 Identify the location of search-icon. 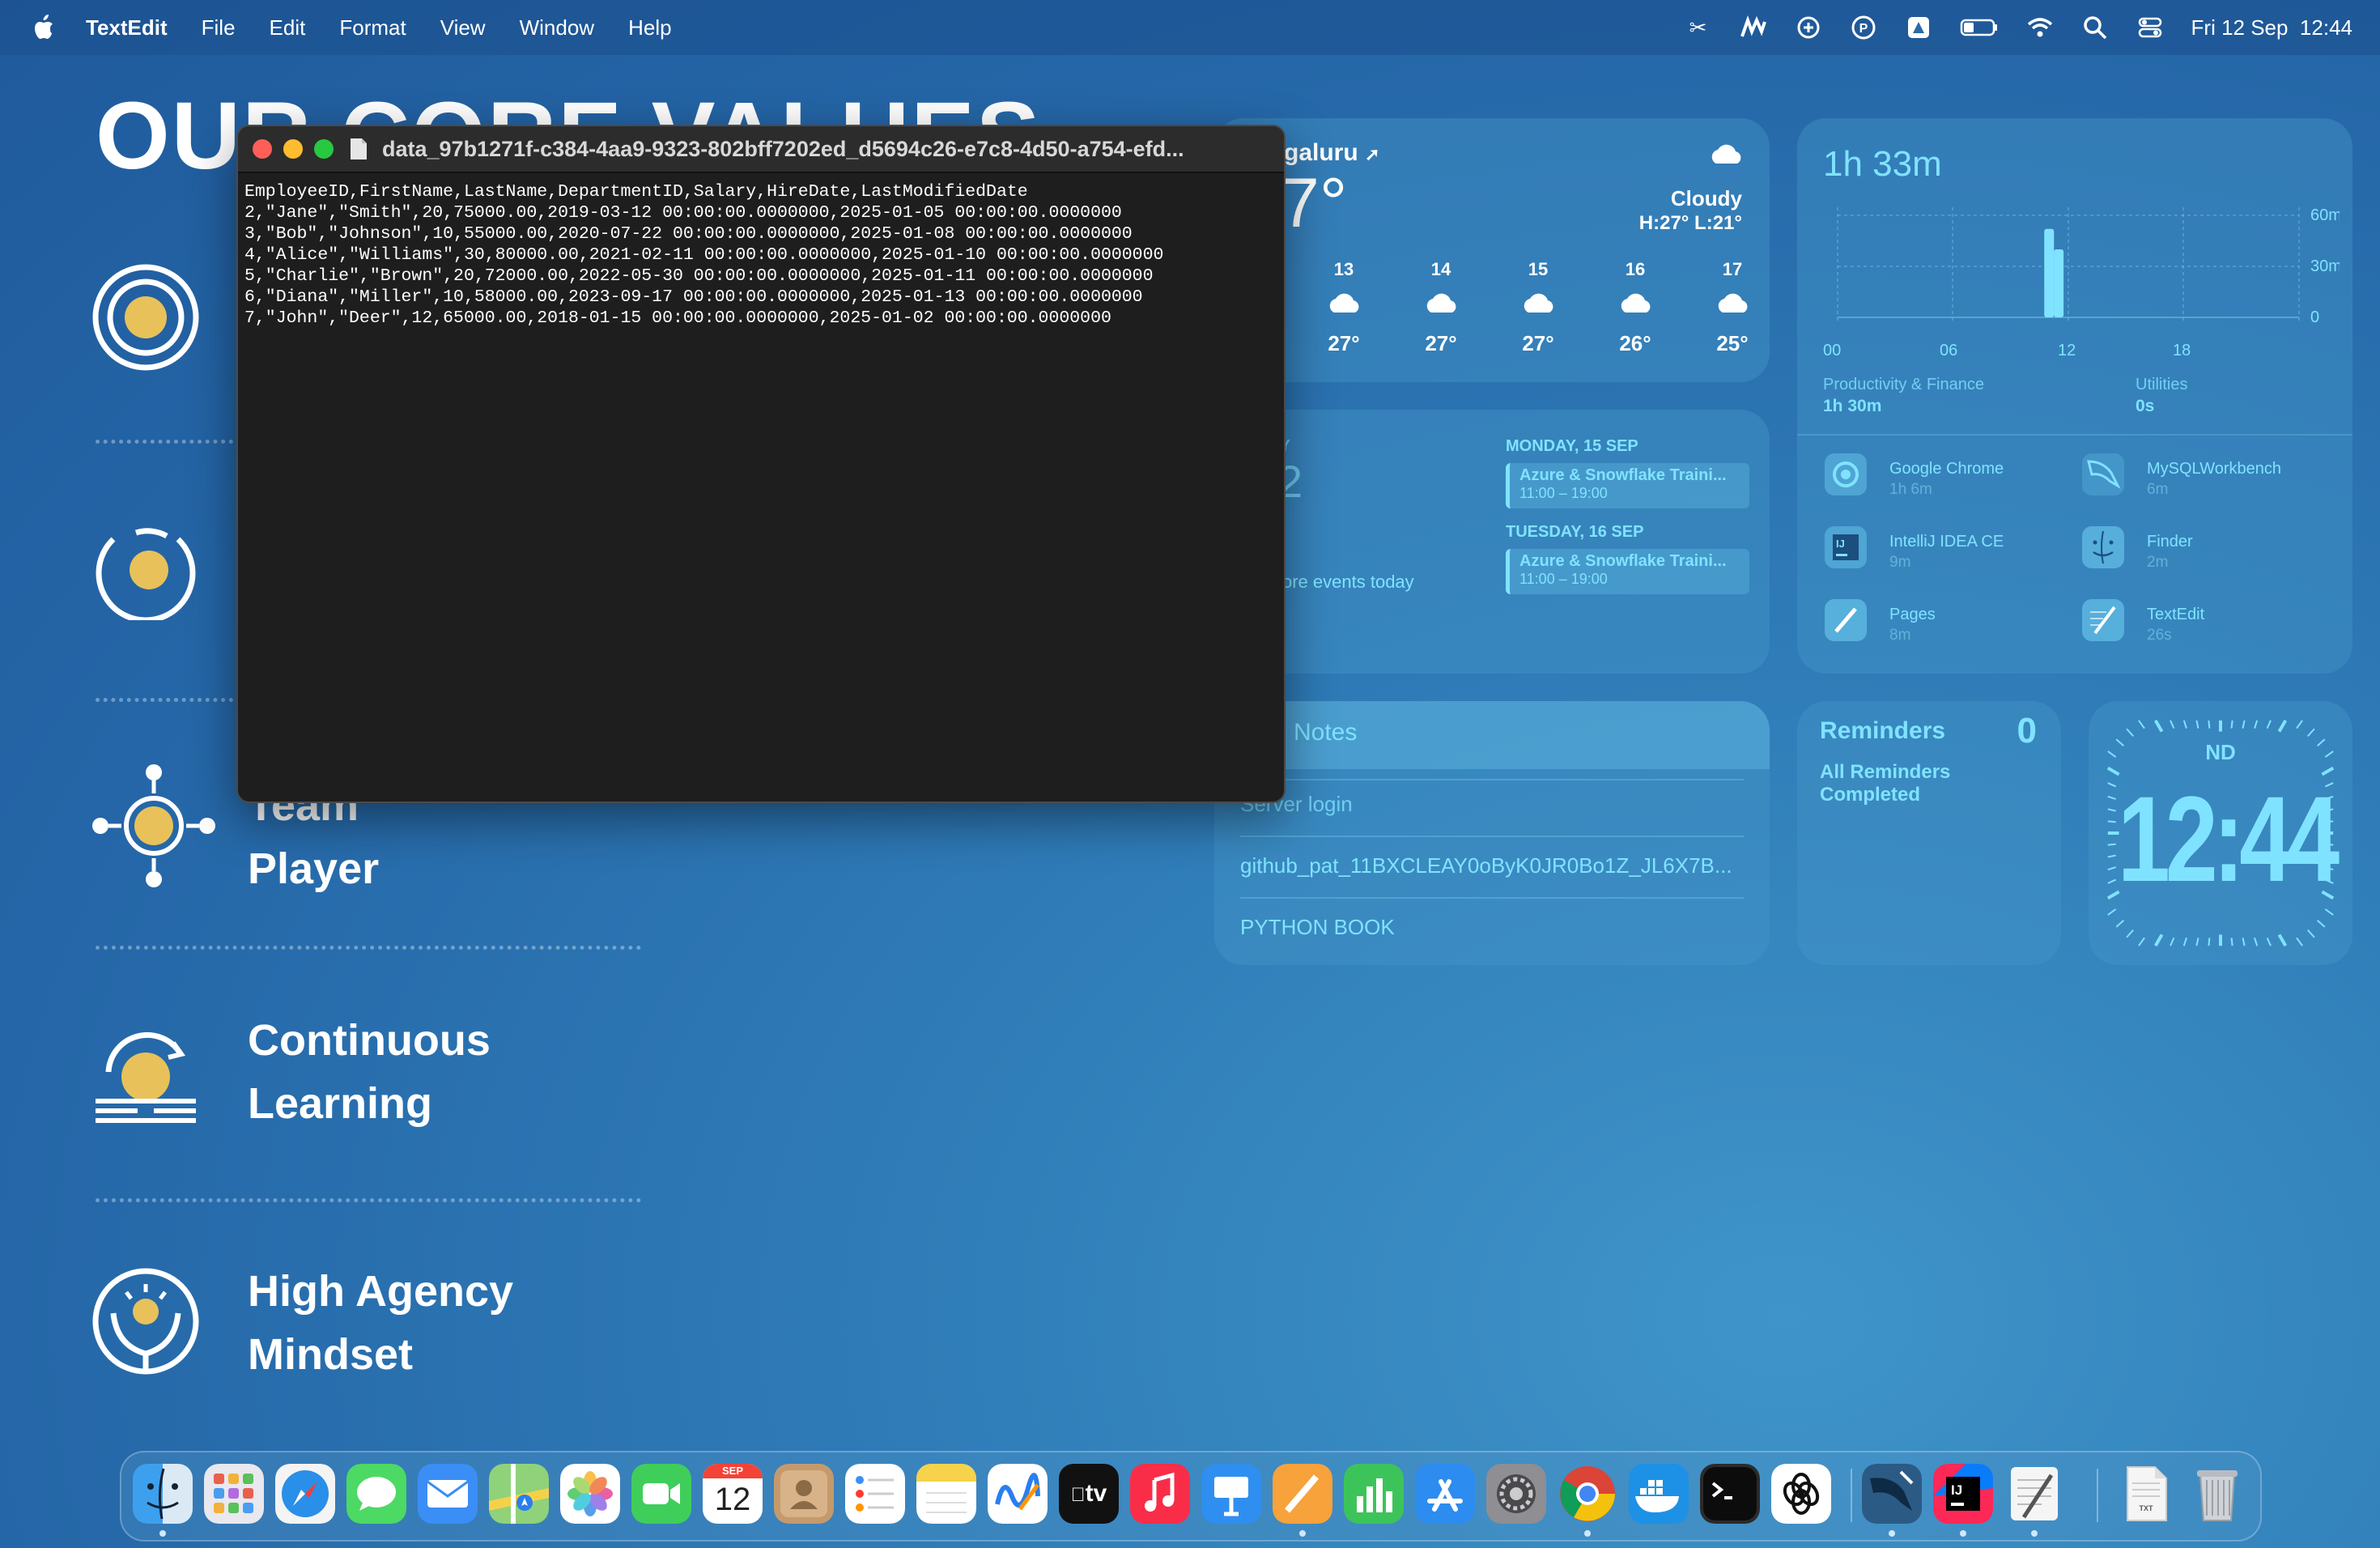
(2095, 27).